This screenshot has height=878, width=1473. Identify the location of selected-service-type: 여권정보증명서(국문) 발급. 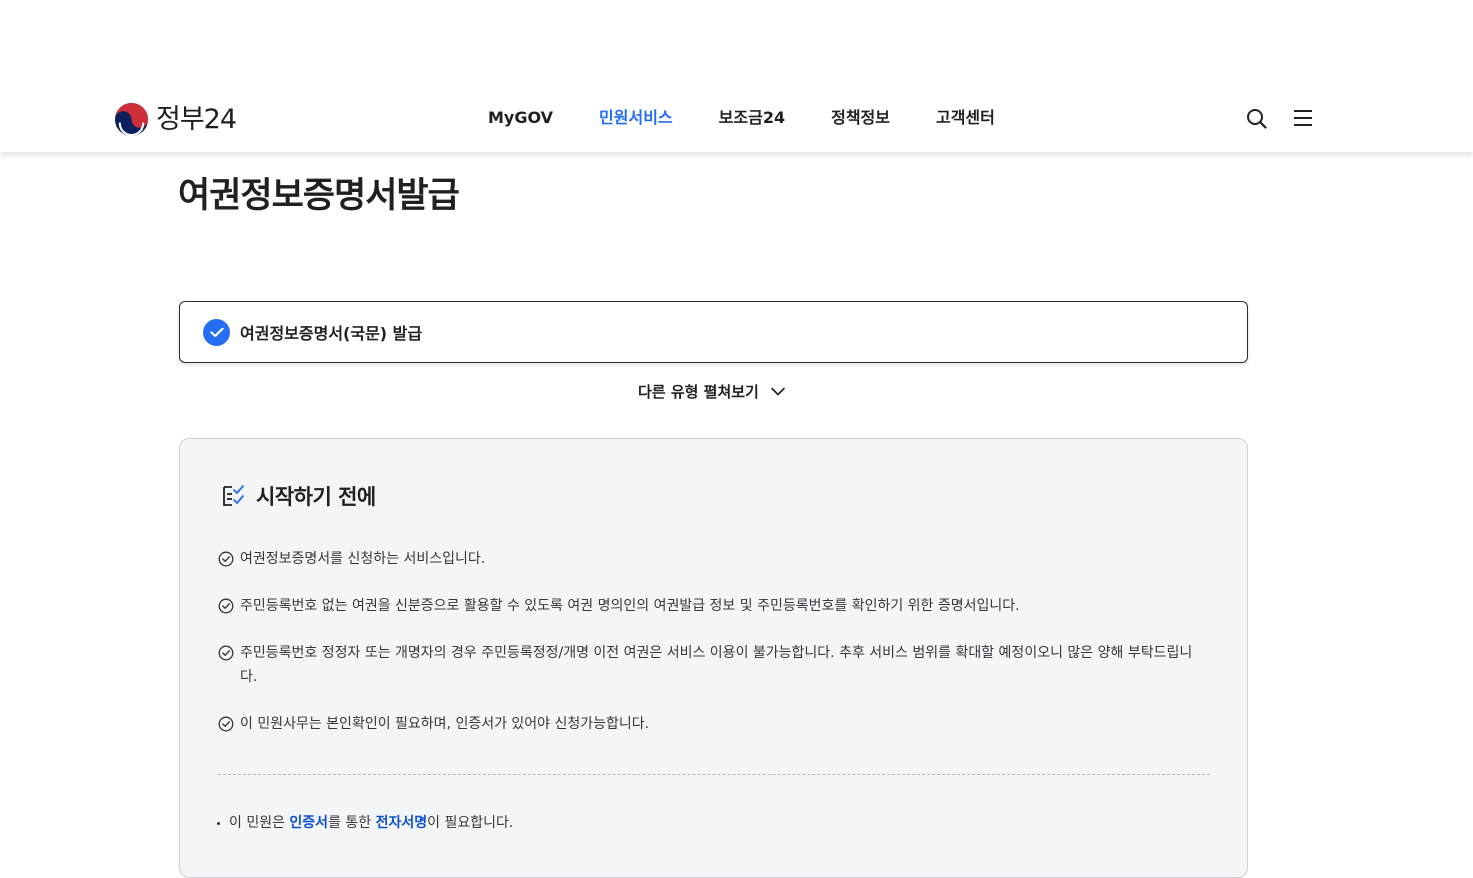
(713, 332).